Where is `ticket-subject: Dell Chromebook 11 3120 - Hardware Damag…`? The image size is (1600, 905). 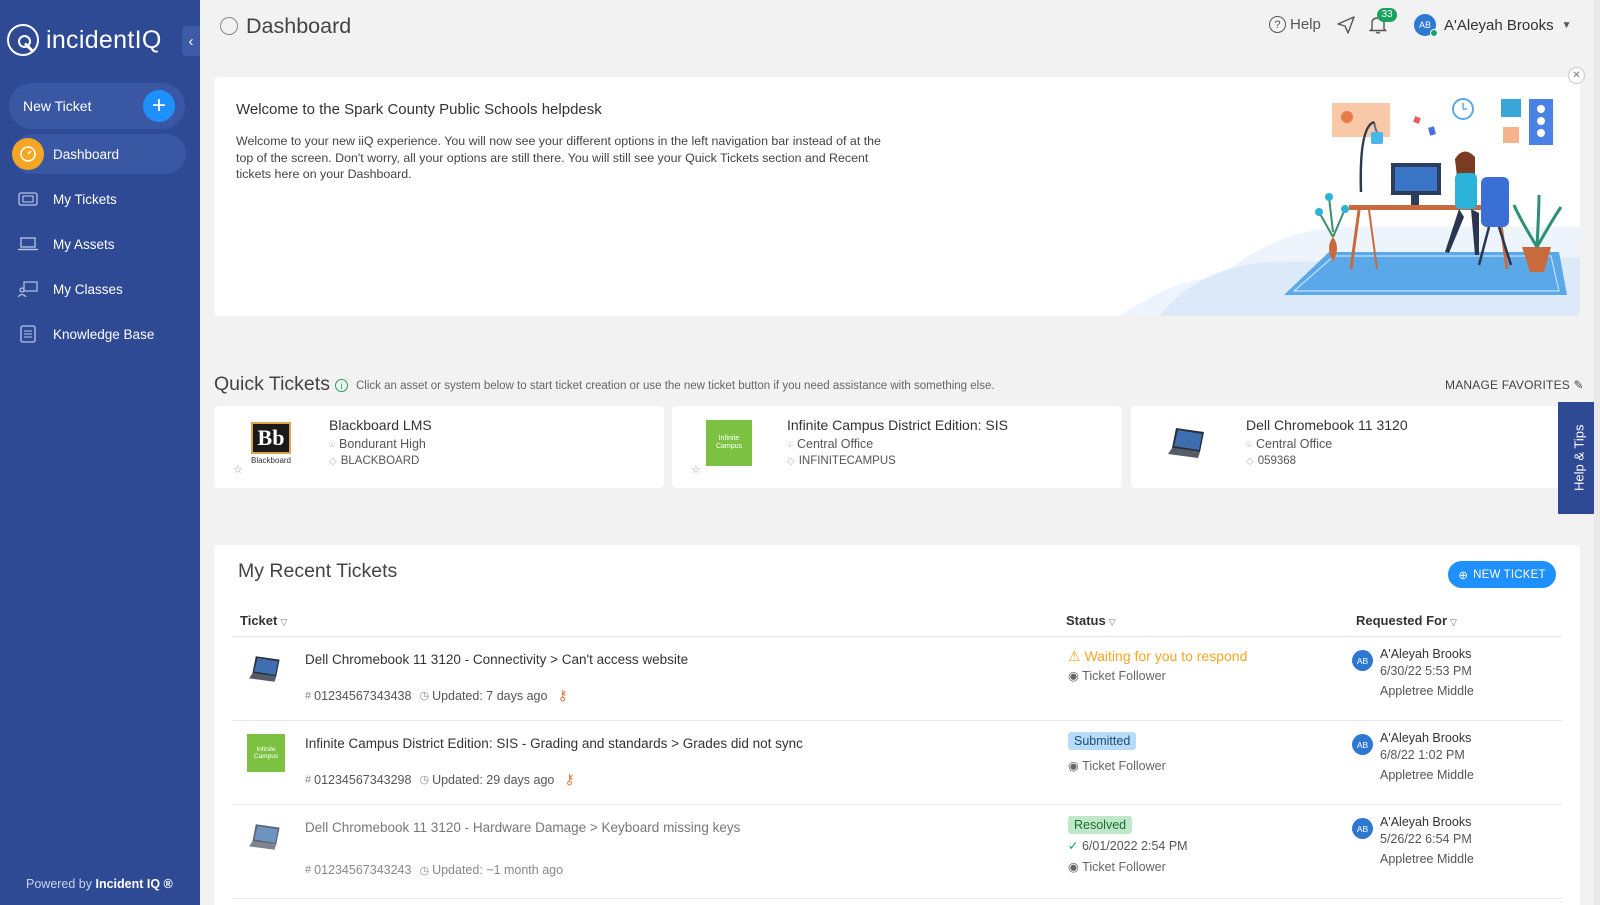 ticket-subject: Dell Chromebook 11 3120 - Hardware Damag… is located at coordinates (522, 827).